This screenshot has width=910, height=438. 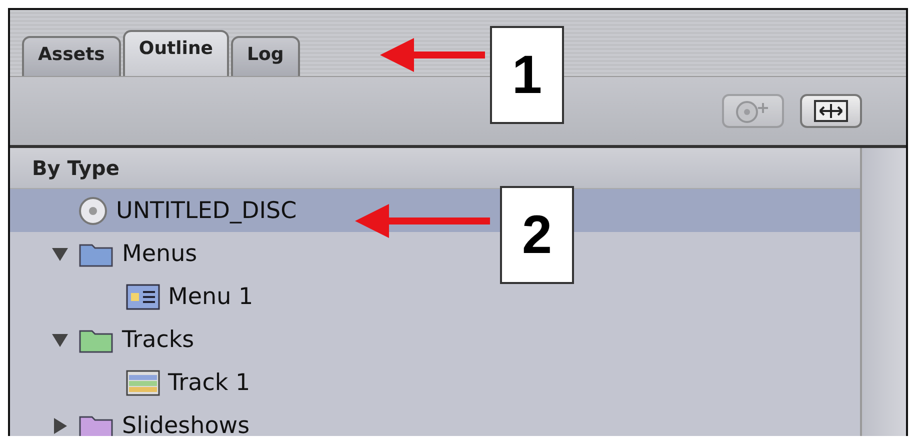 What do you see at coordinates (136, 420) in the screenshot?
I see `outline-row: Slideshows` at bounding box center [136, 420].